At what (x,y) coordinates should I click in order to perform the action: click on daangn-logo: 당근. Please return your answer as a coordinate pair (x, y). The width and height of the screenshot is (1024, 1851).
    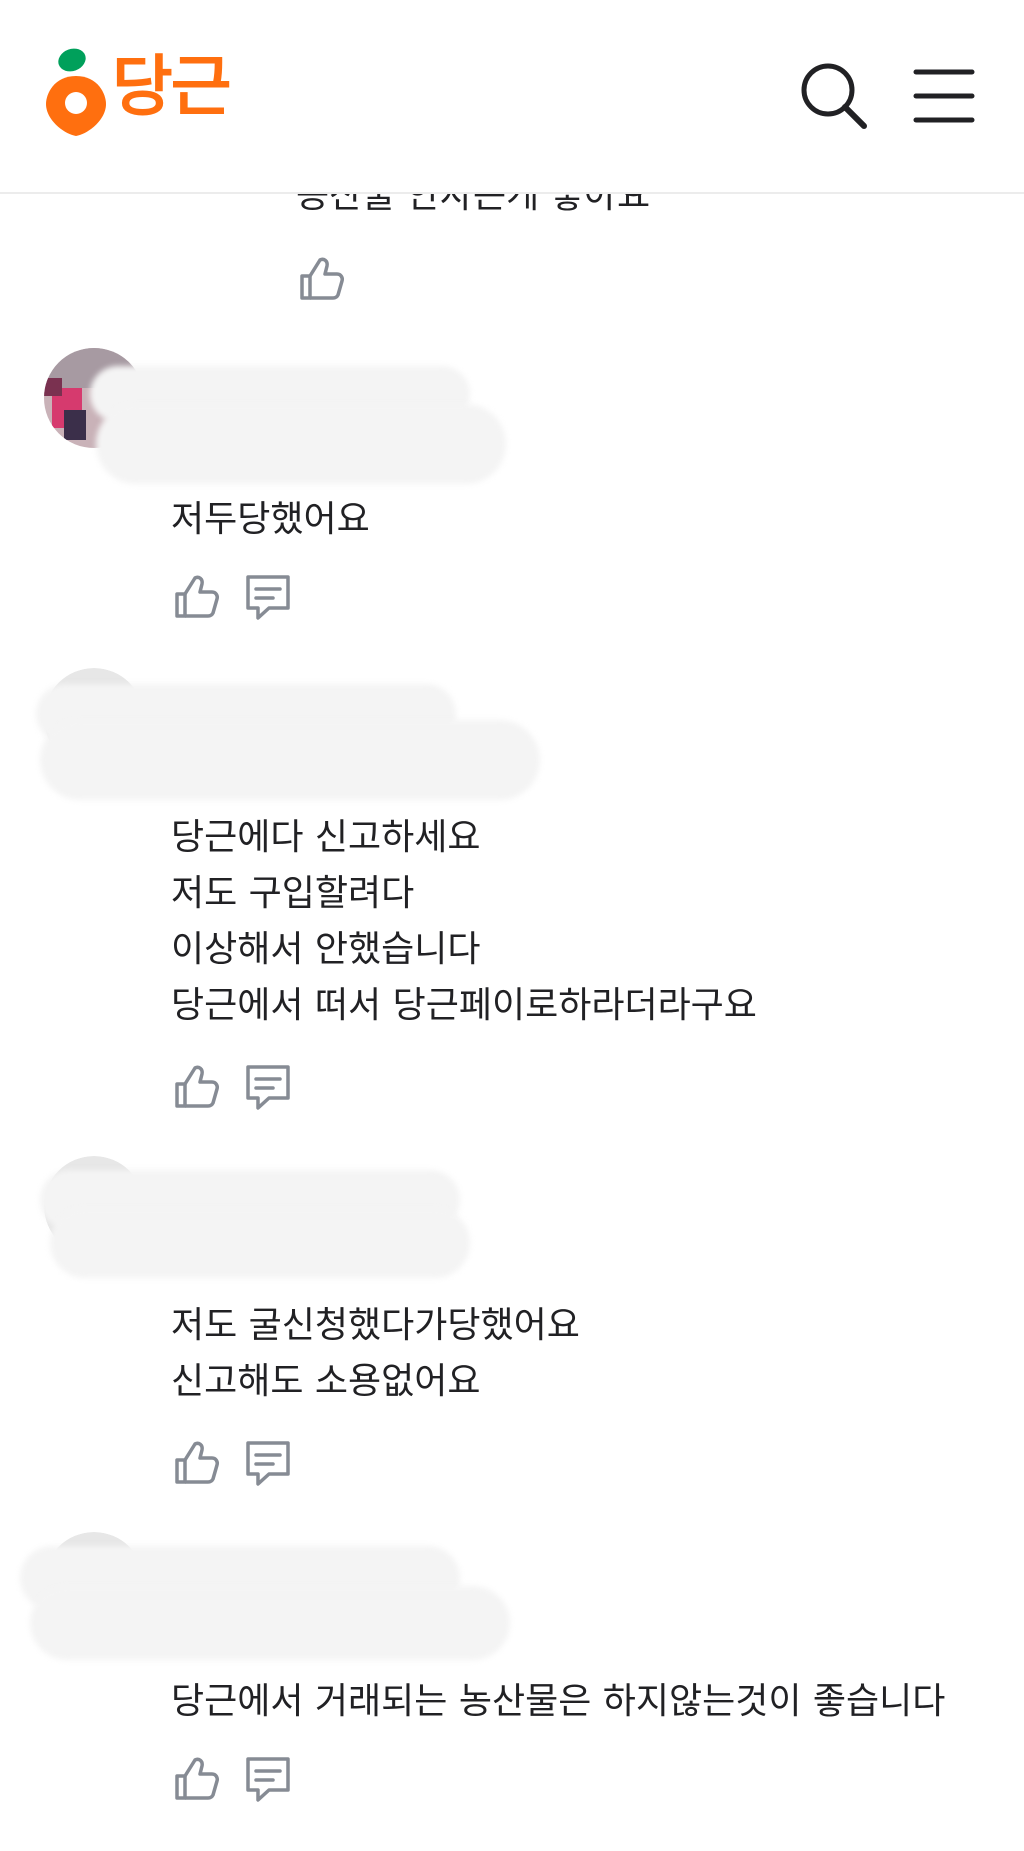
    Looking at the image, I should click on (139, 91).